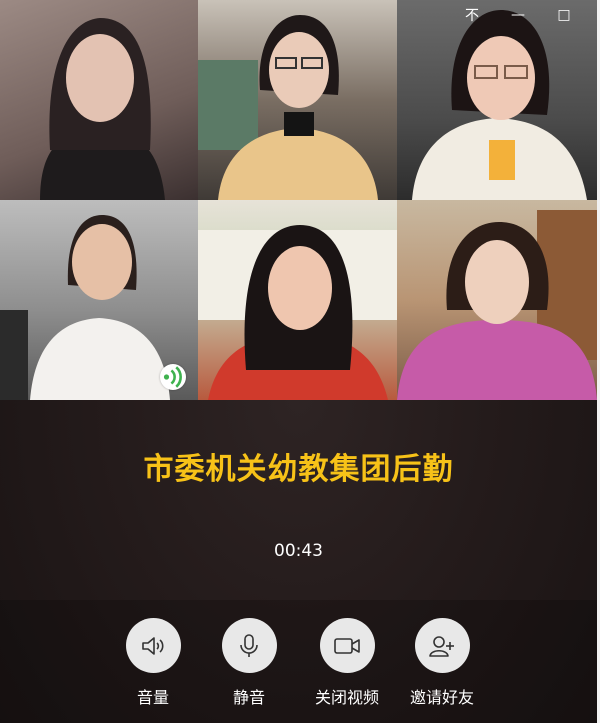 Image resolution: width=600 pixels, height=723 pixels. I want to click on minimize-button: —, so click(518, 15).